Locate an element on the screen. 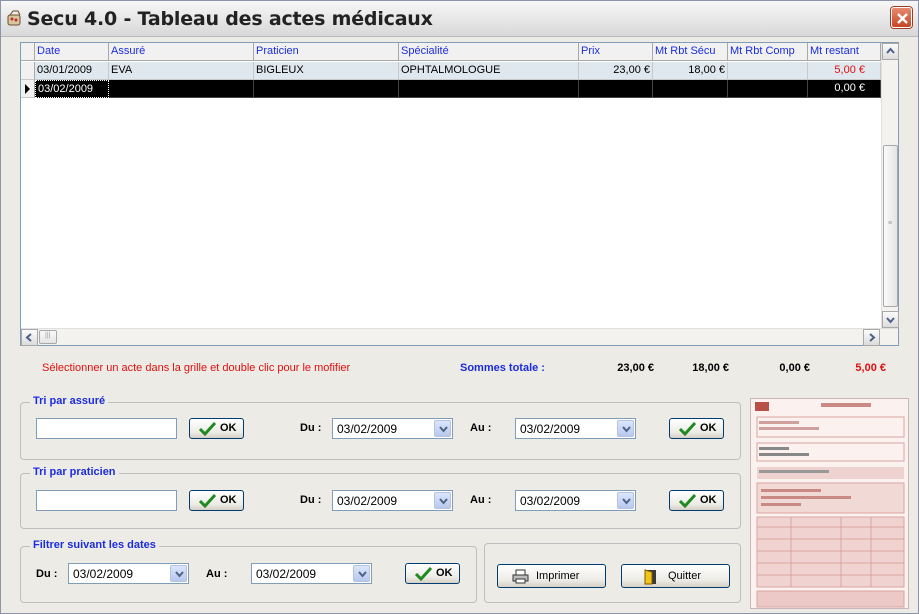 The height and width of the screenshot is (614, 919). horizontal-scroll-thumb: ||| is located at coordinates (48, 337).